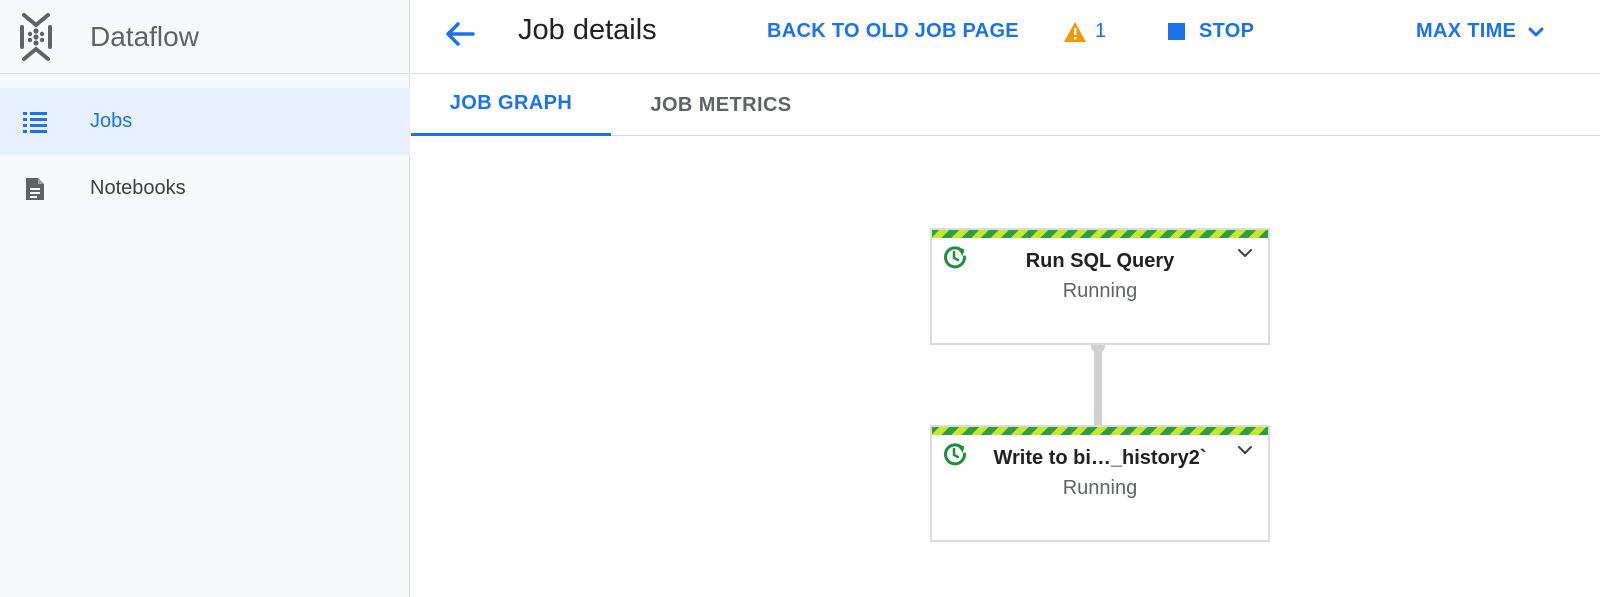 Image resolution: width=1600 pixels, height=597 pixels. What do you see at coordinates (35, 188) in the screenshot?
I see `document-icon` at bounding box center [35, 188].